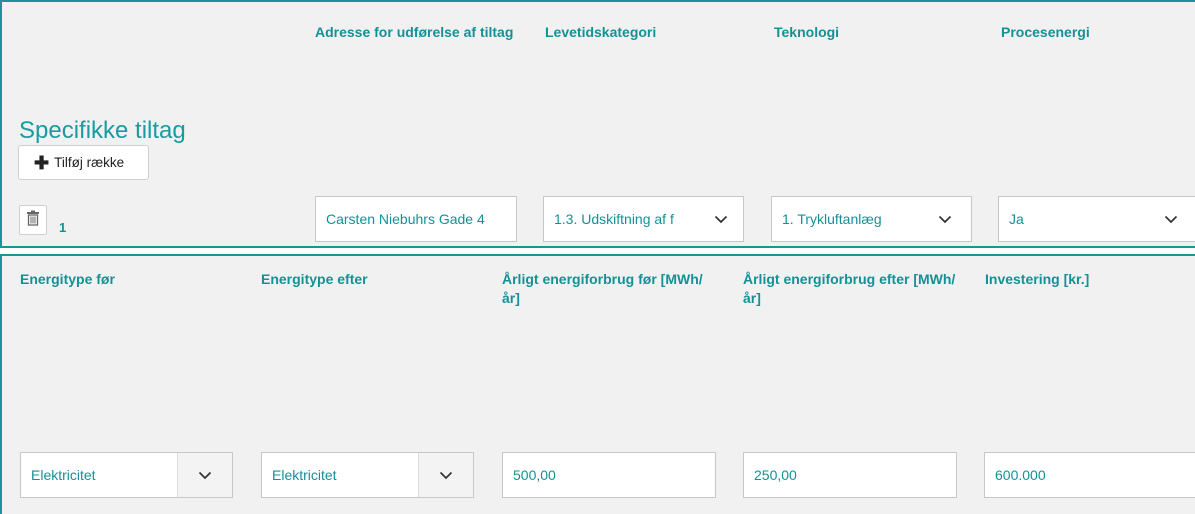 This screenshot has height=514, width=1195. What do you see at coordinates (832, 219) in the screenshot?
I see `technology-value: 1. Trykluftanlæg` at bounding box center [832, 219].